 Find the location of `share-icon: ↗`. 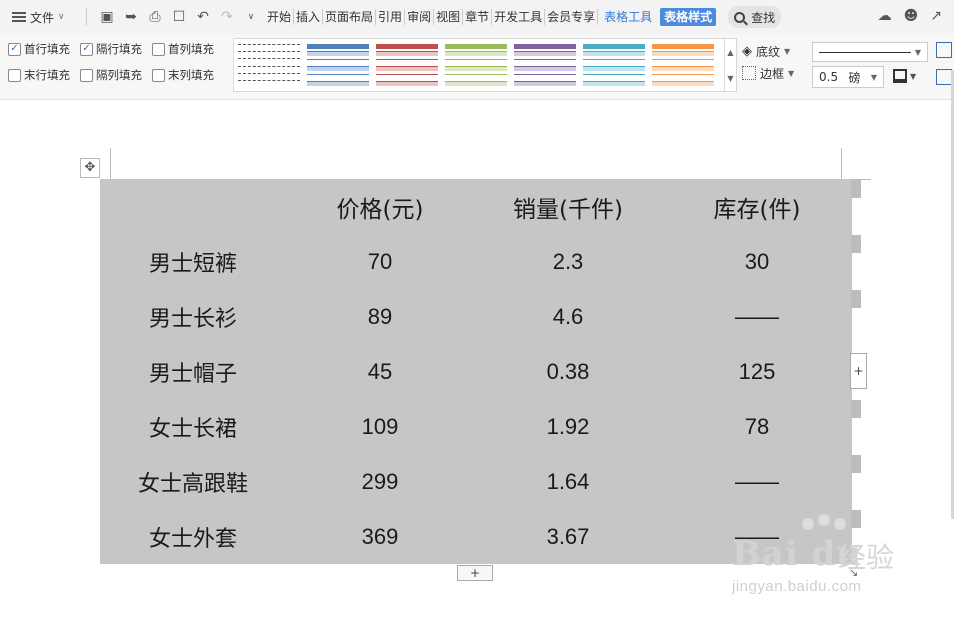

share-icon: ↗ is located at coordinates (936, 16).